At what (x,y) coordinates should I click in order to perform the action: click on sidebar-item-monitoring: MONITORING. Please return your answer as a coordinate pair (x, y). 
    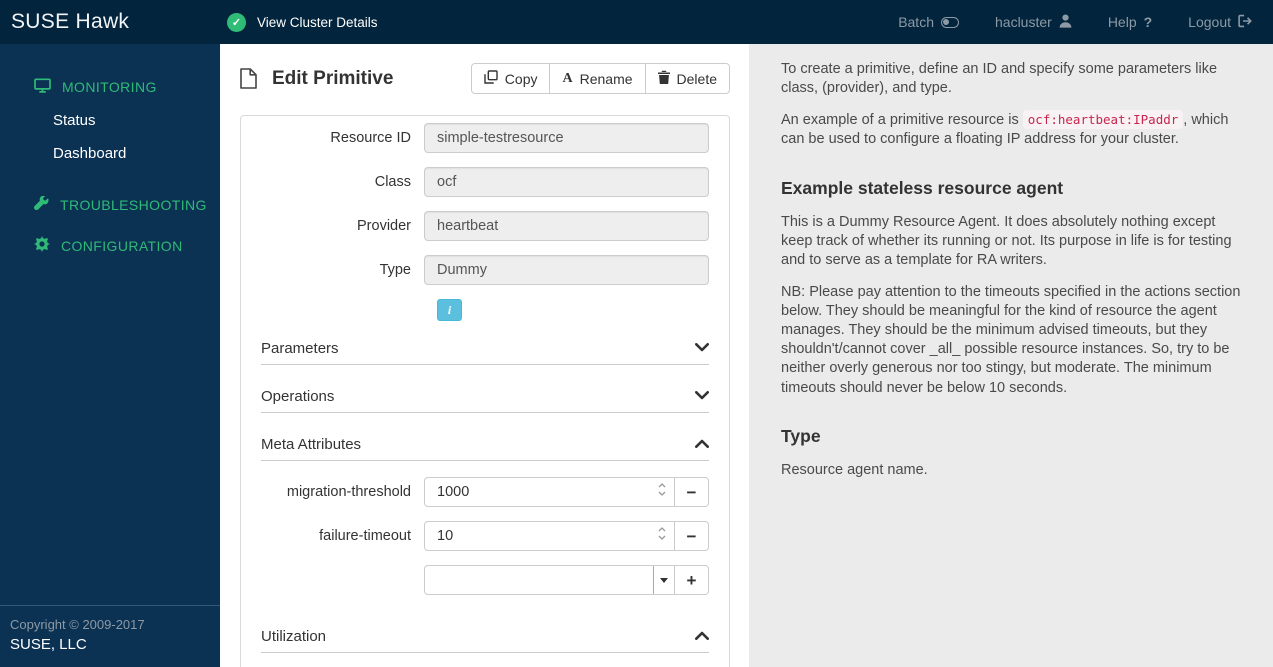
    Looking at the image, I should click on (110, 87).